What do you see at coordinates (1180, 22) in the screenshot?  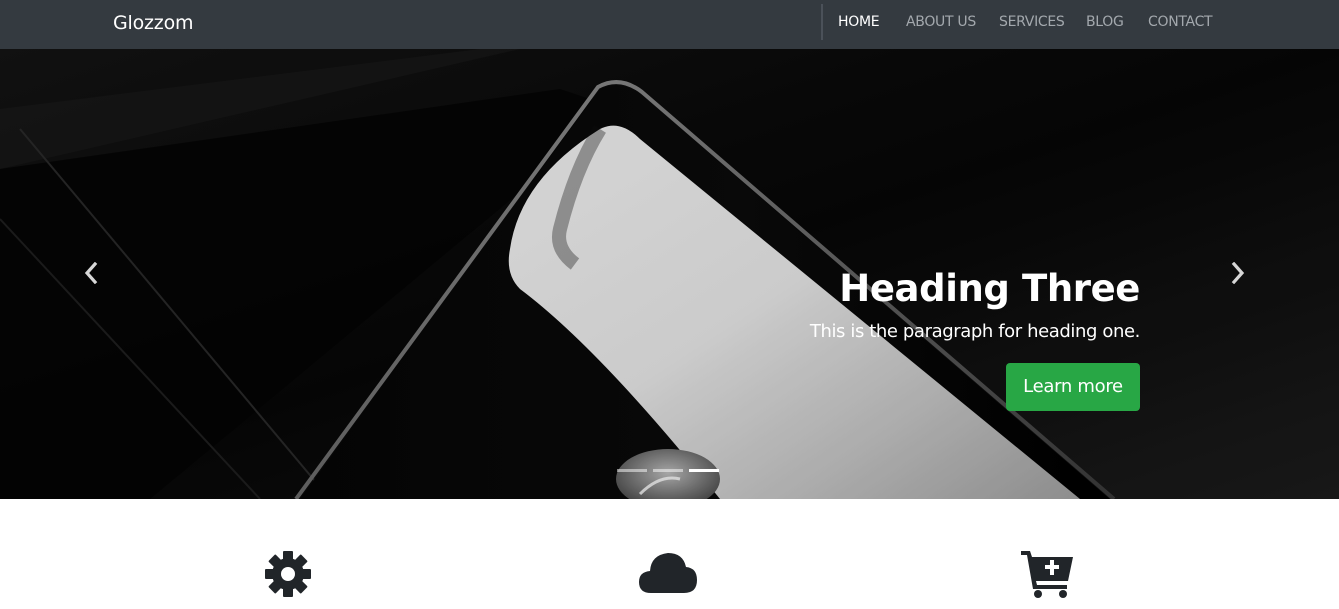 I see `nav-link-contact: CONTACT` at bounding box center [1180, 22].